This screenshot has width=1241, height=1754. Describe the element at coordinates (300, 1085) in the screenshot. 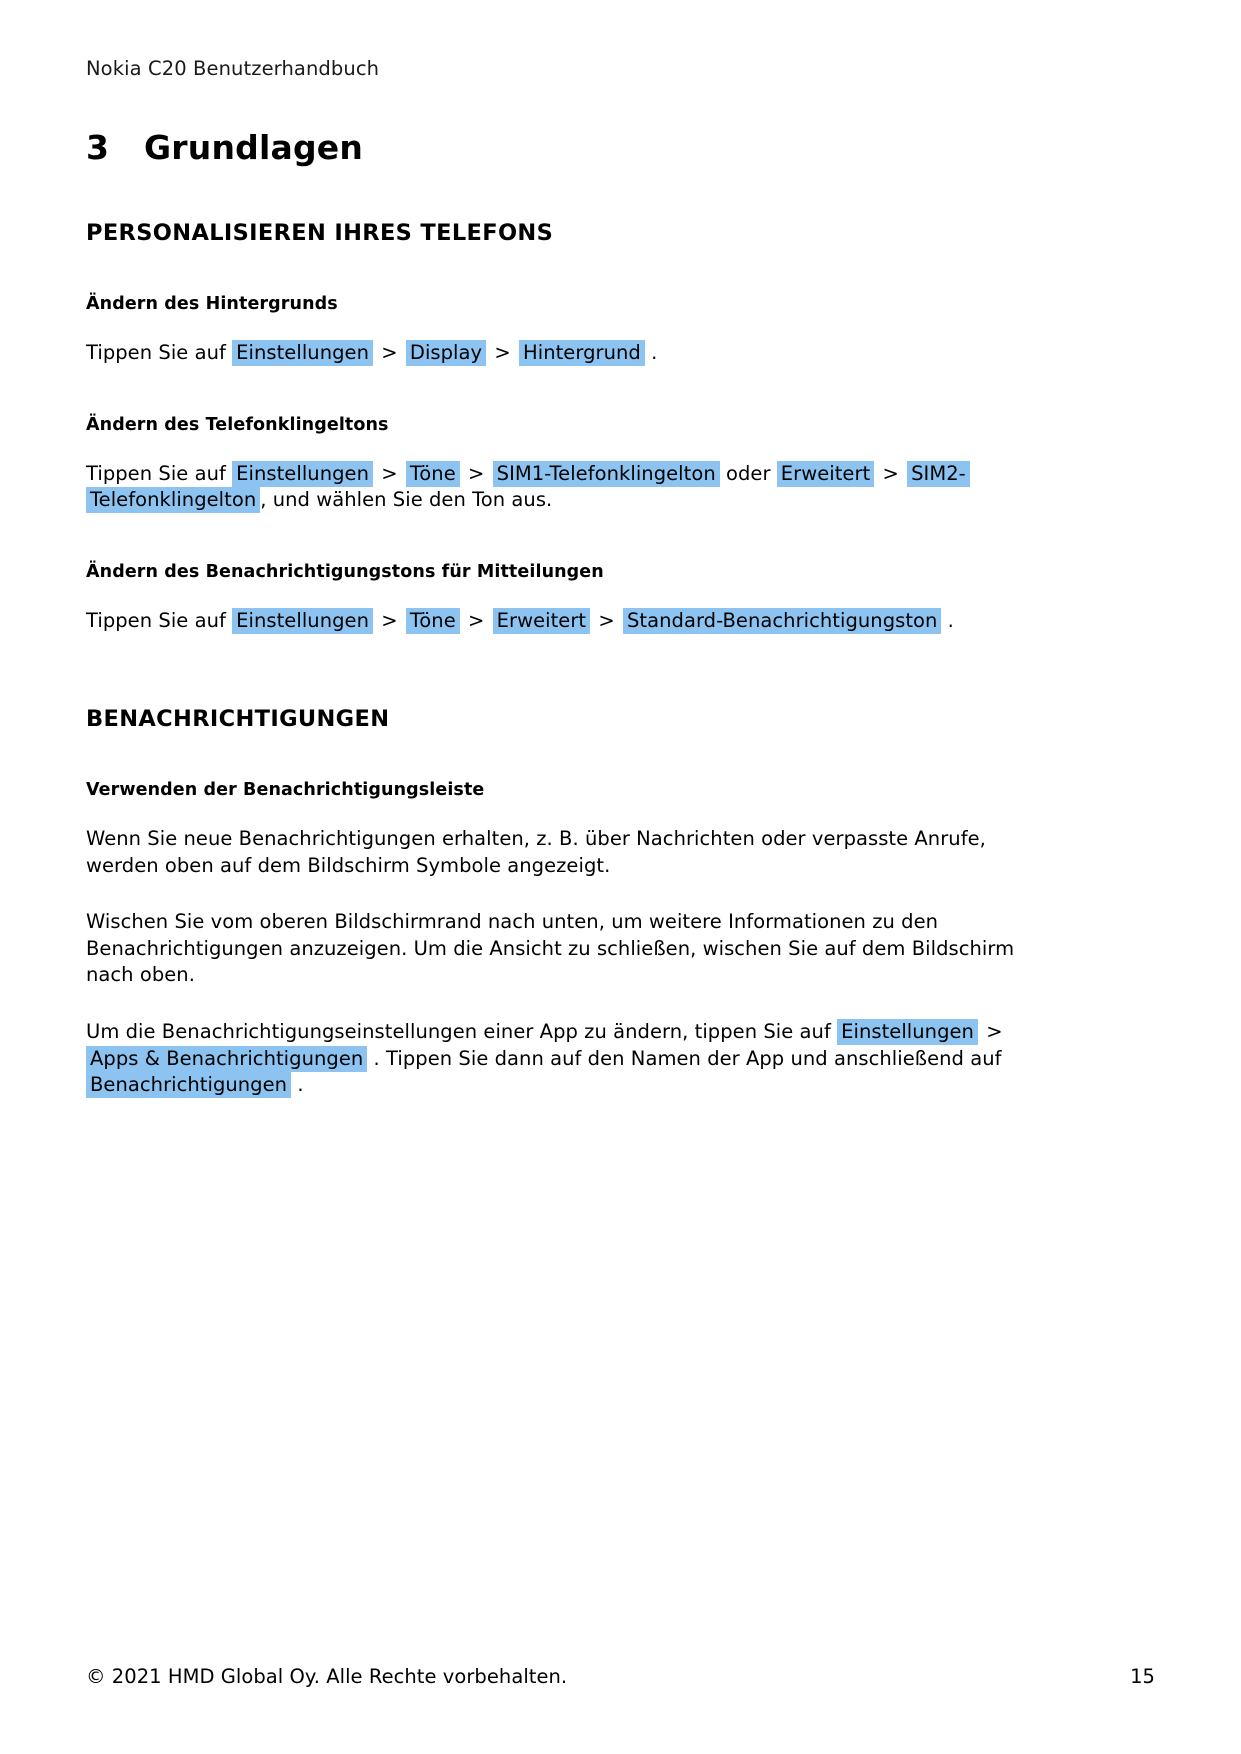

I see `paragraph-end: .` at that location.